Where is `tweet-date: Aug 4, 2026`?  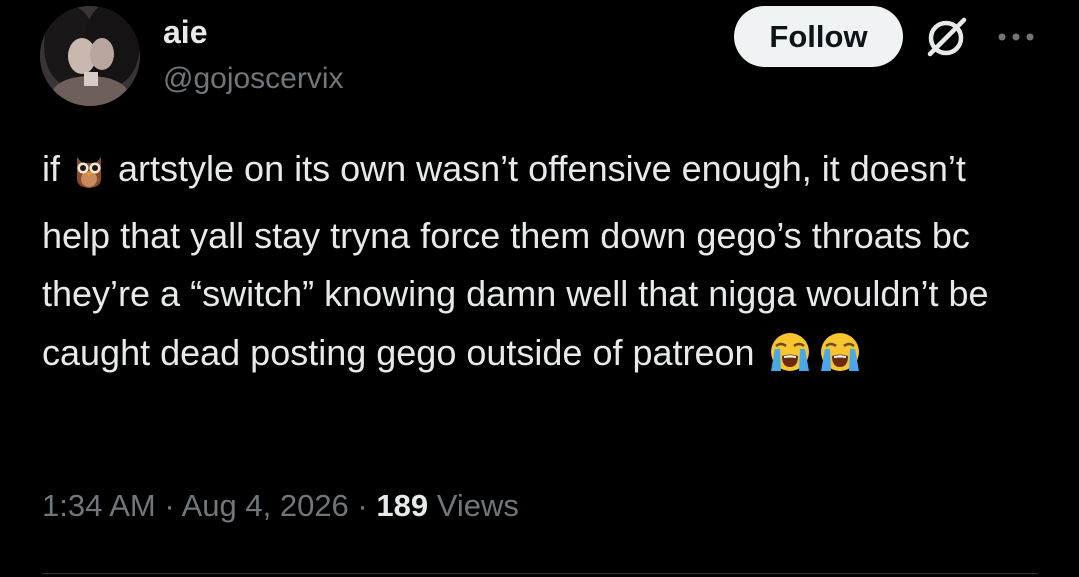
tweet-date: Aug 4, 2026 is located at coordinates (265, 505).